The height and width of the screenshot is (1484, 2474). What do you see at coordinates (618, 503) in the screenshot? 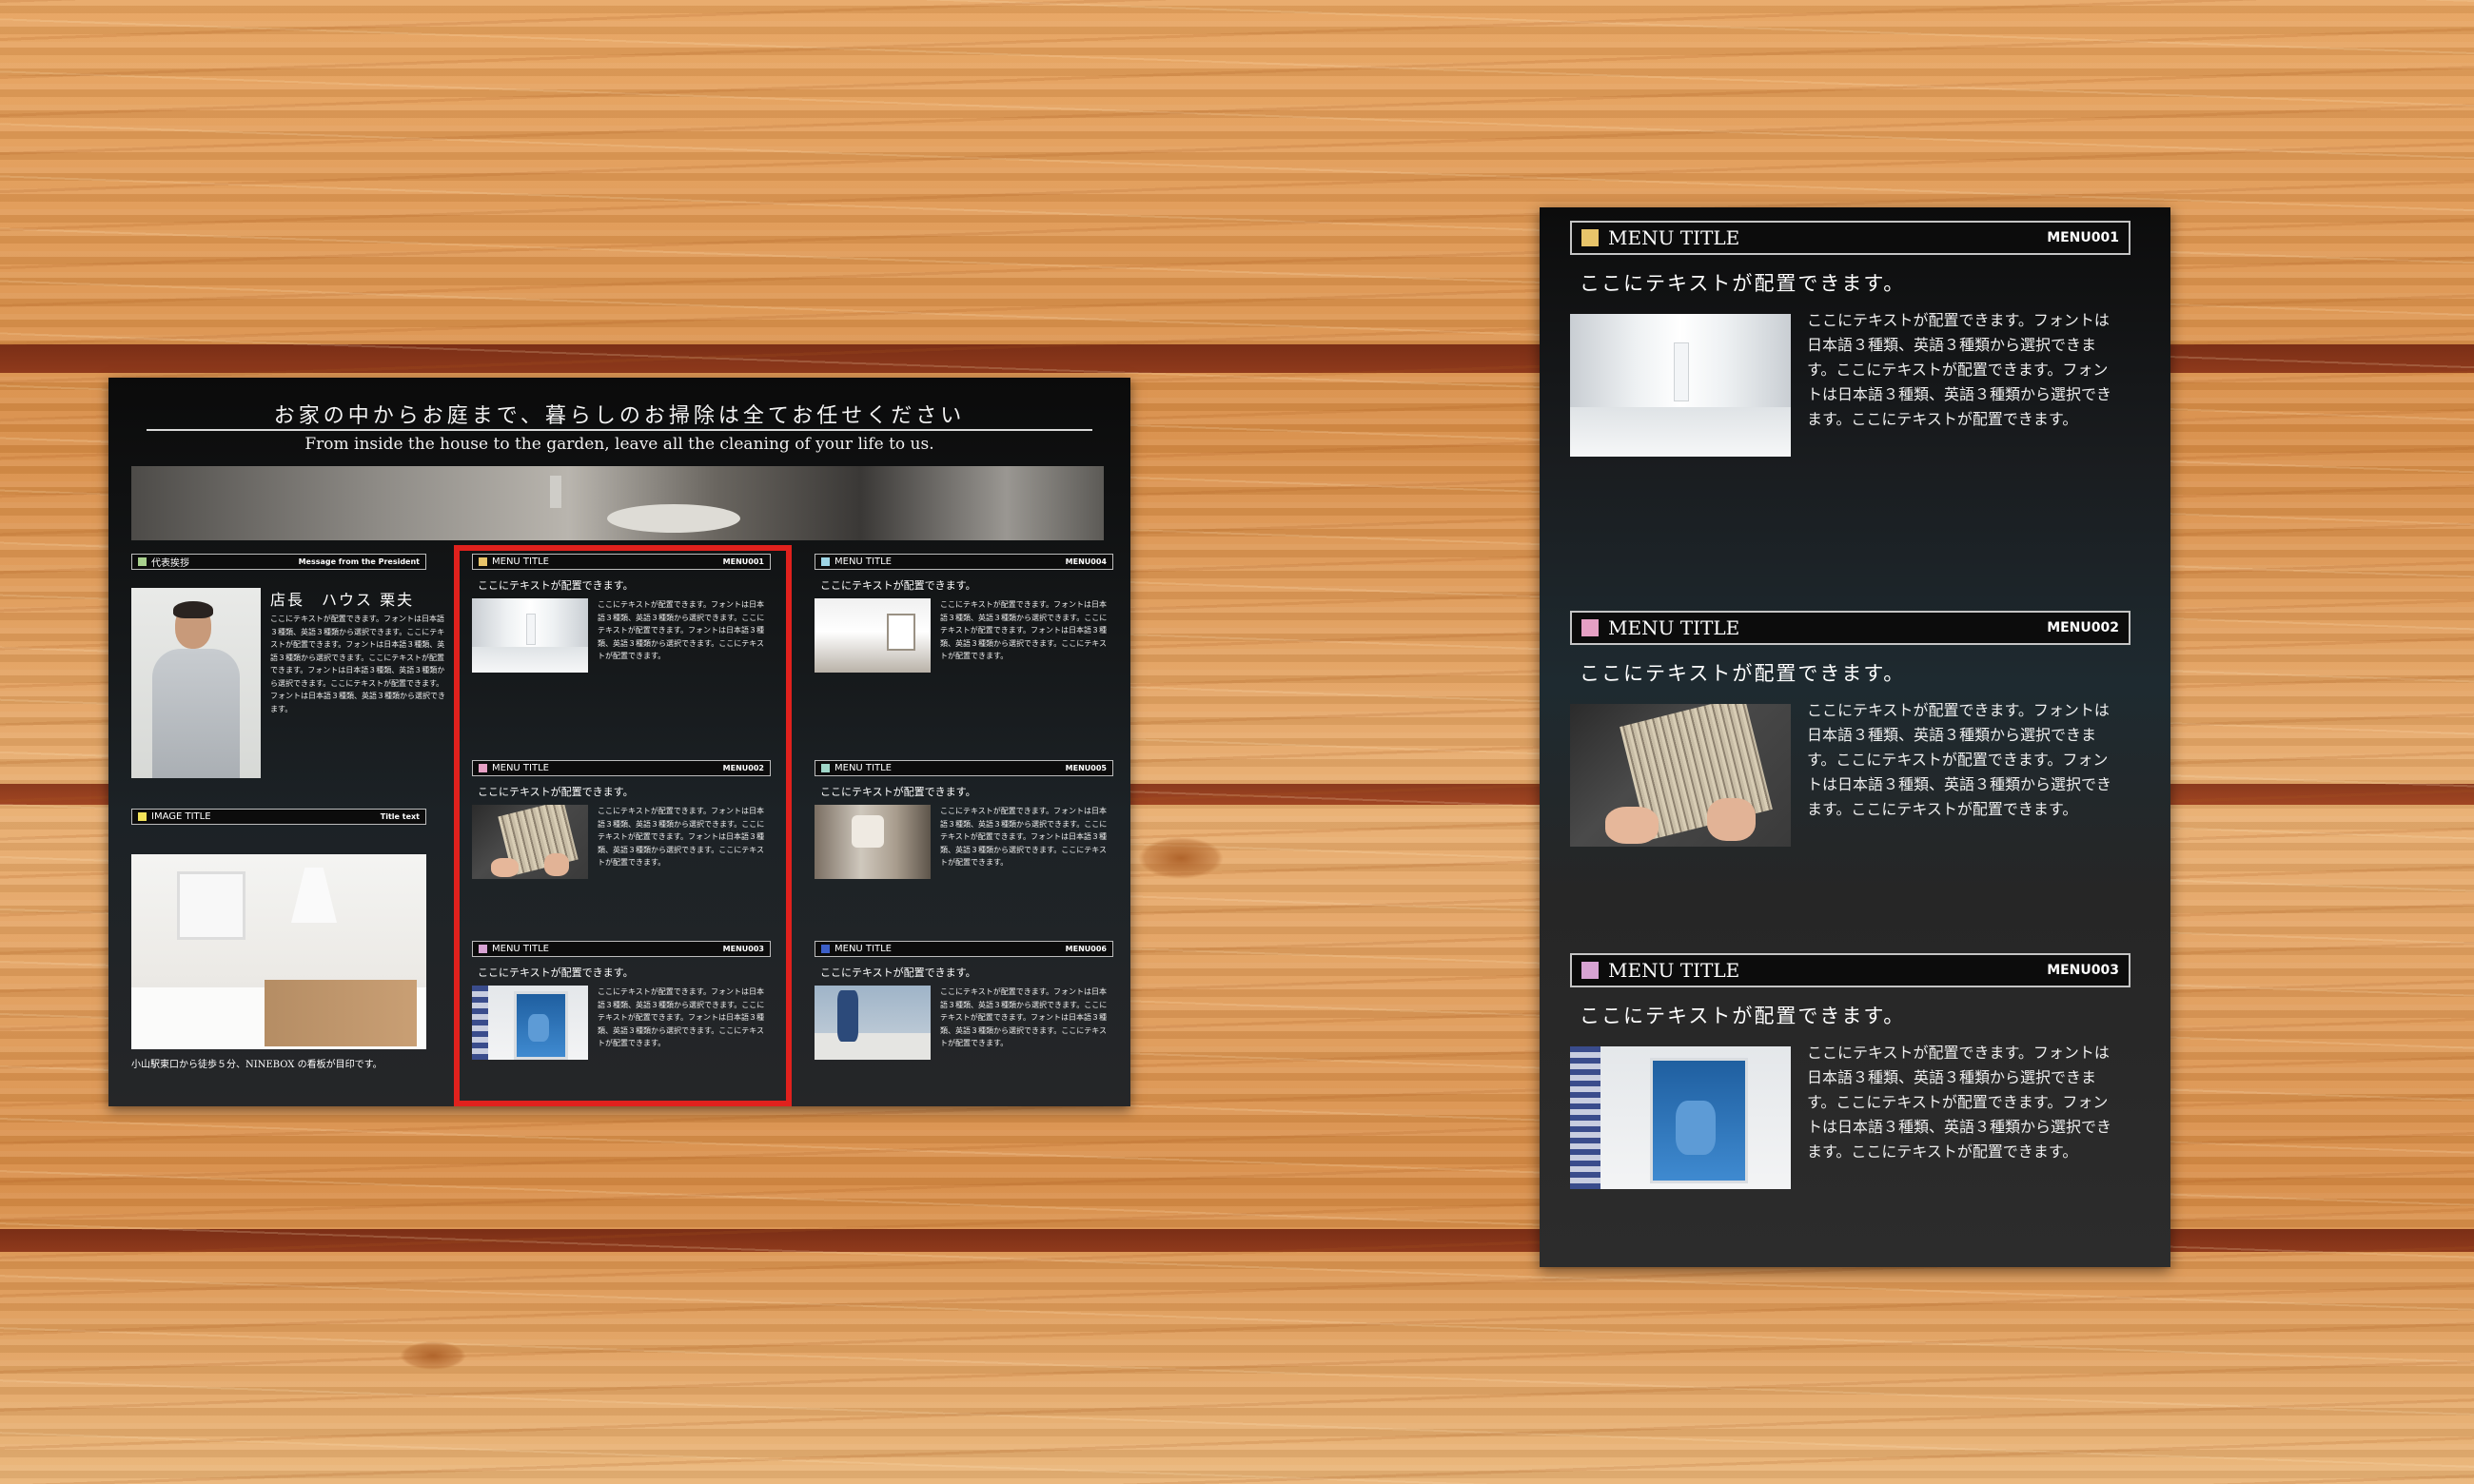
I see `bathroom-banner-image` at bounding box center [618, 503].